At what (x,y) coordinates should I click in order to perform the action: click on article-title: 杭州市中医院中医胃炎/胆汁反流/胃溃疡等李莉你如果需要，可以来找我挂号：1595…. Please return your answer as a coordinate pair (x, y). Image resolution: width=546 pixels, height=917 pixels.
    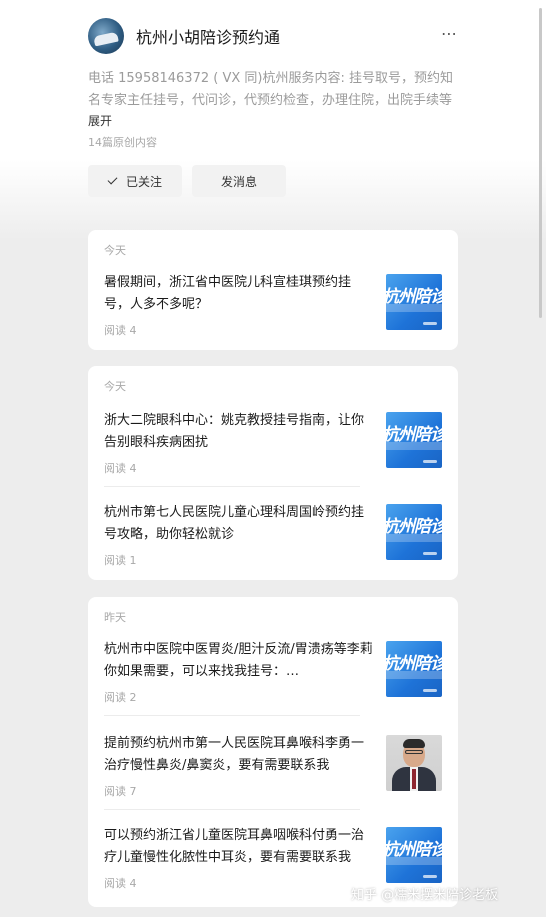
    Looking at the image, I should click on (238, 660).